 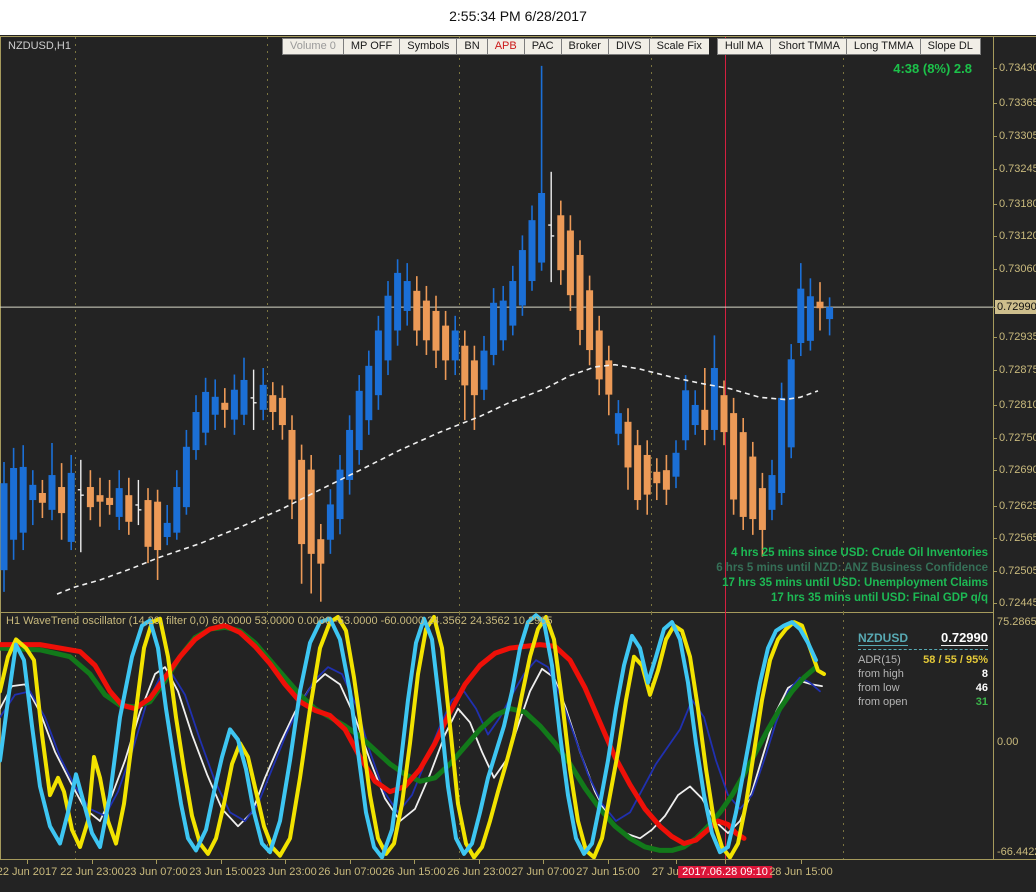 What do you see at coordinates (92, 872) in the screenshot?
I see `time-axis-label: 22 Jun 23:00` at bounding box center [92, 872].